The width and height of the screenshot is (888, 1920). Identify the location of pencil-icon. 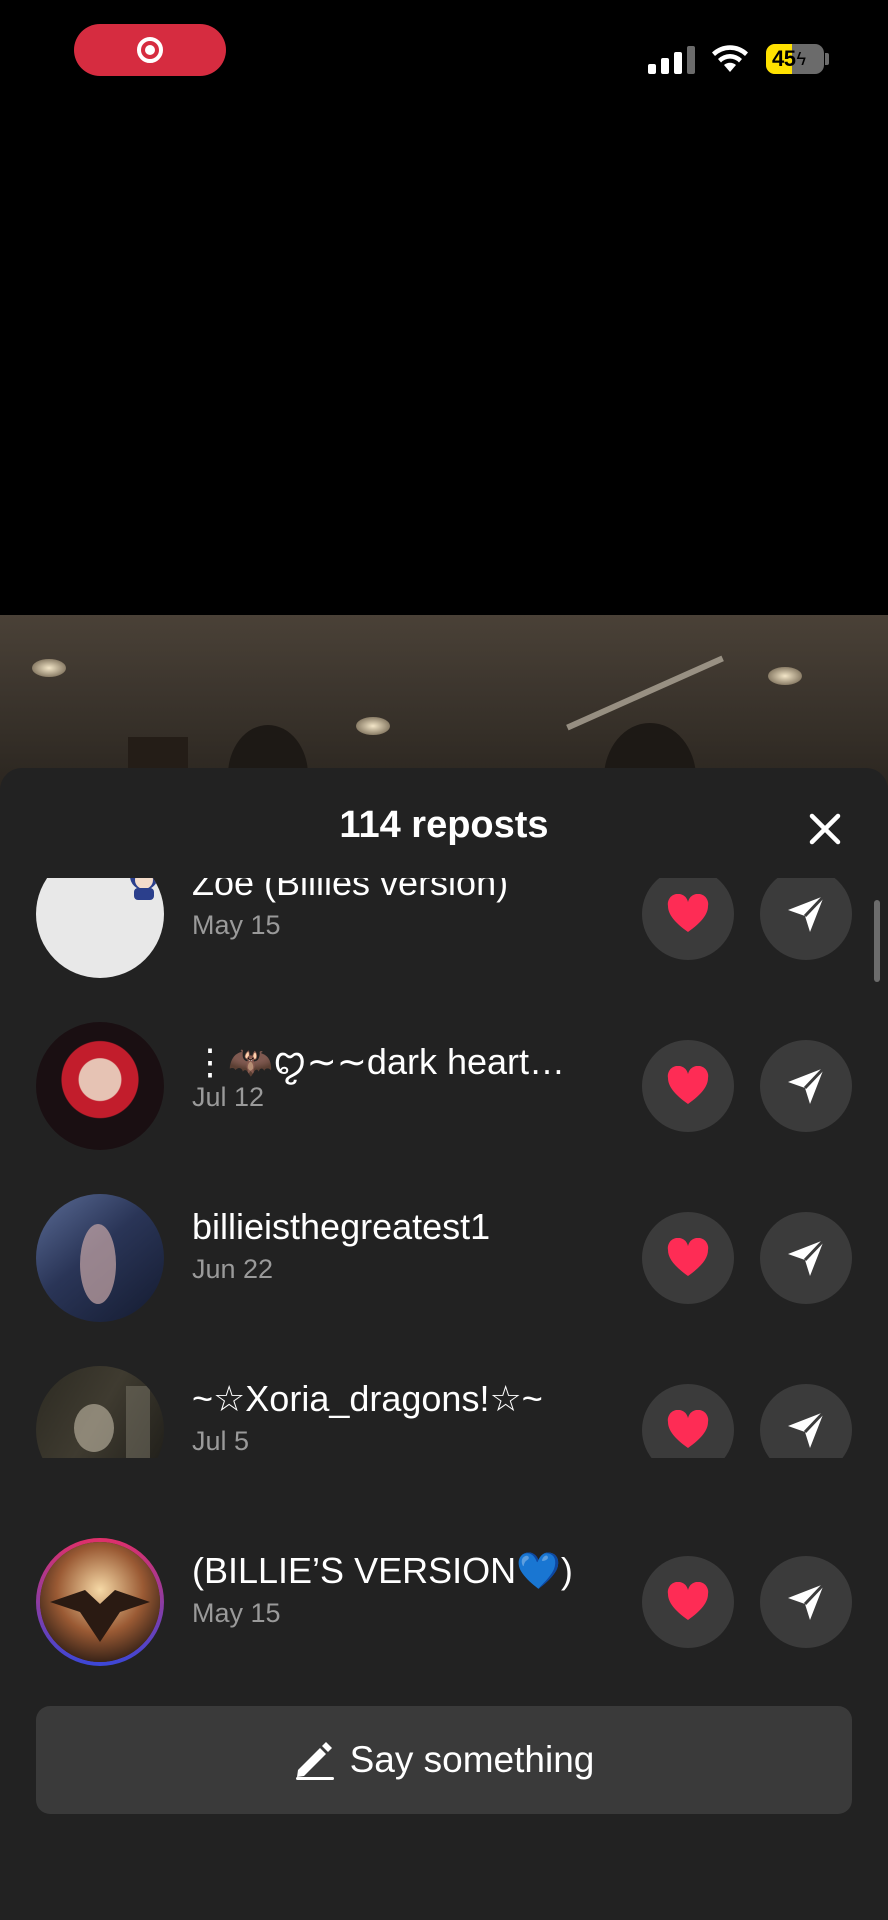
(314, 1761).